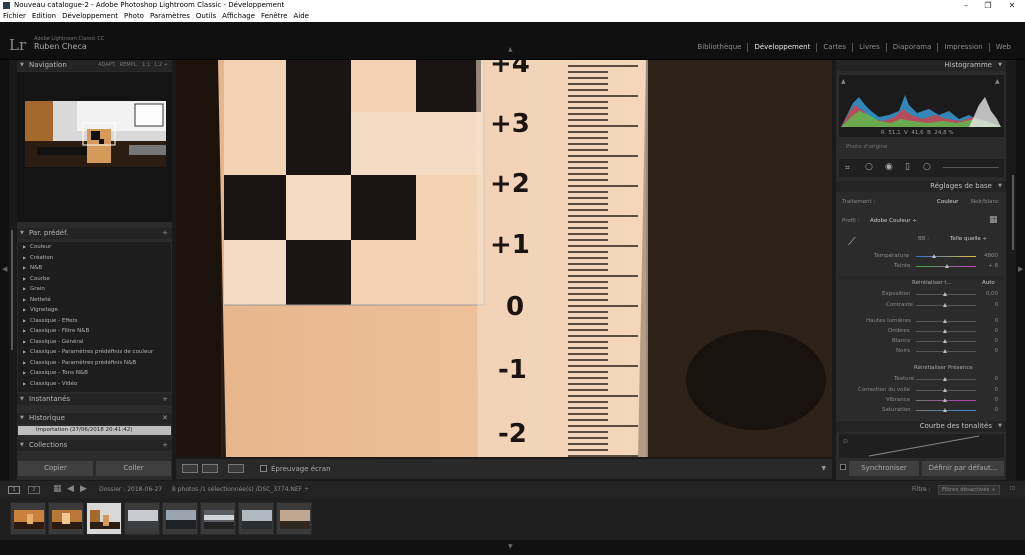  What do you see at coordinates (988, 305) in the screenshot?
I see `contrast-value: 0` at bounding box center [988, 305].